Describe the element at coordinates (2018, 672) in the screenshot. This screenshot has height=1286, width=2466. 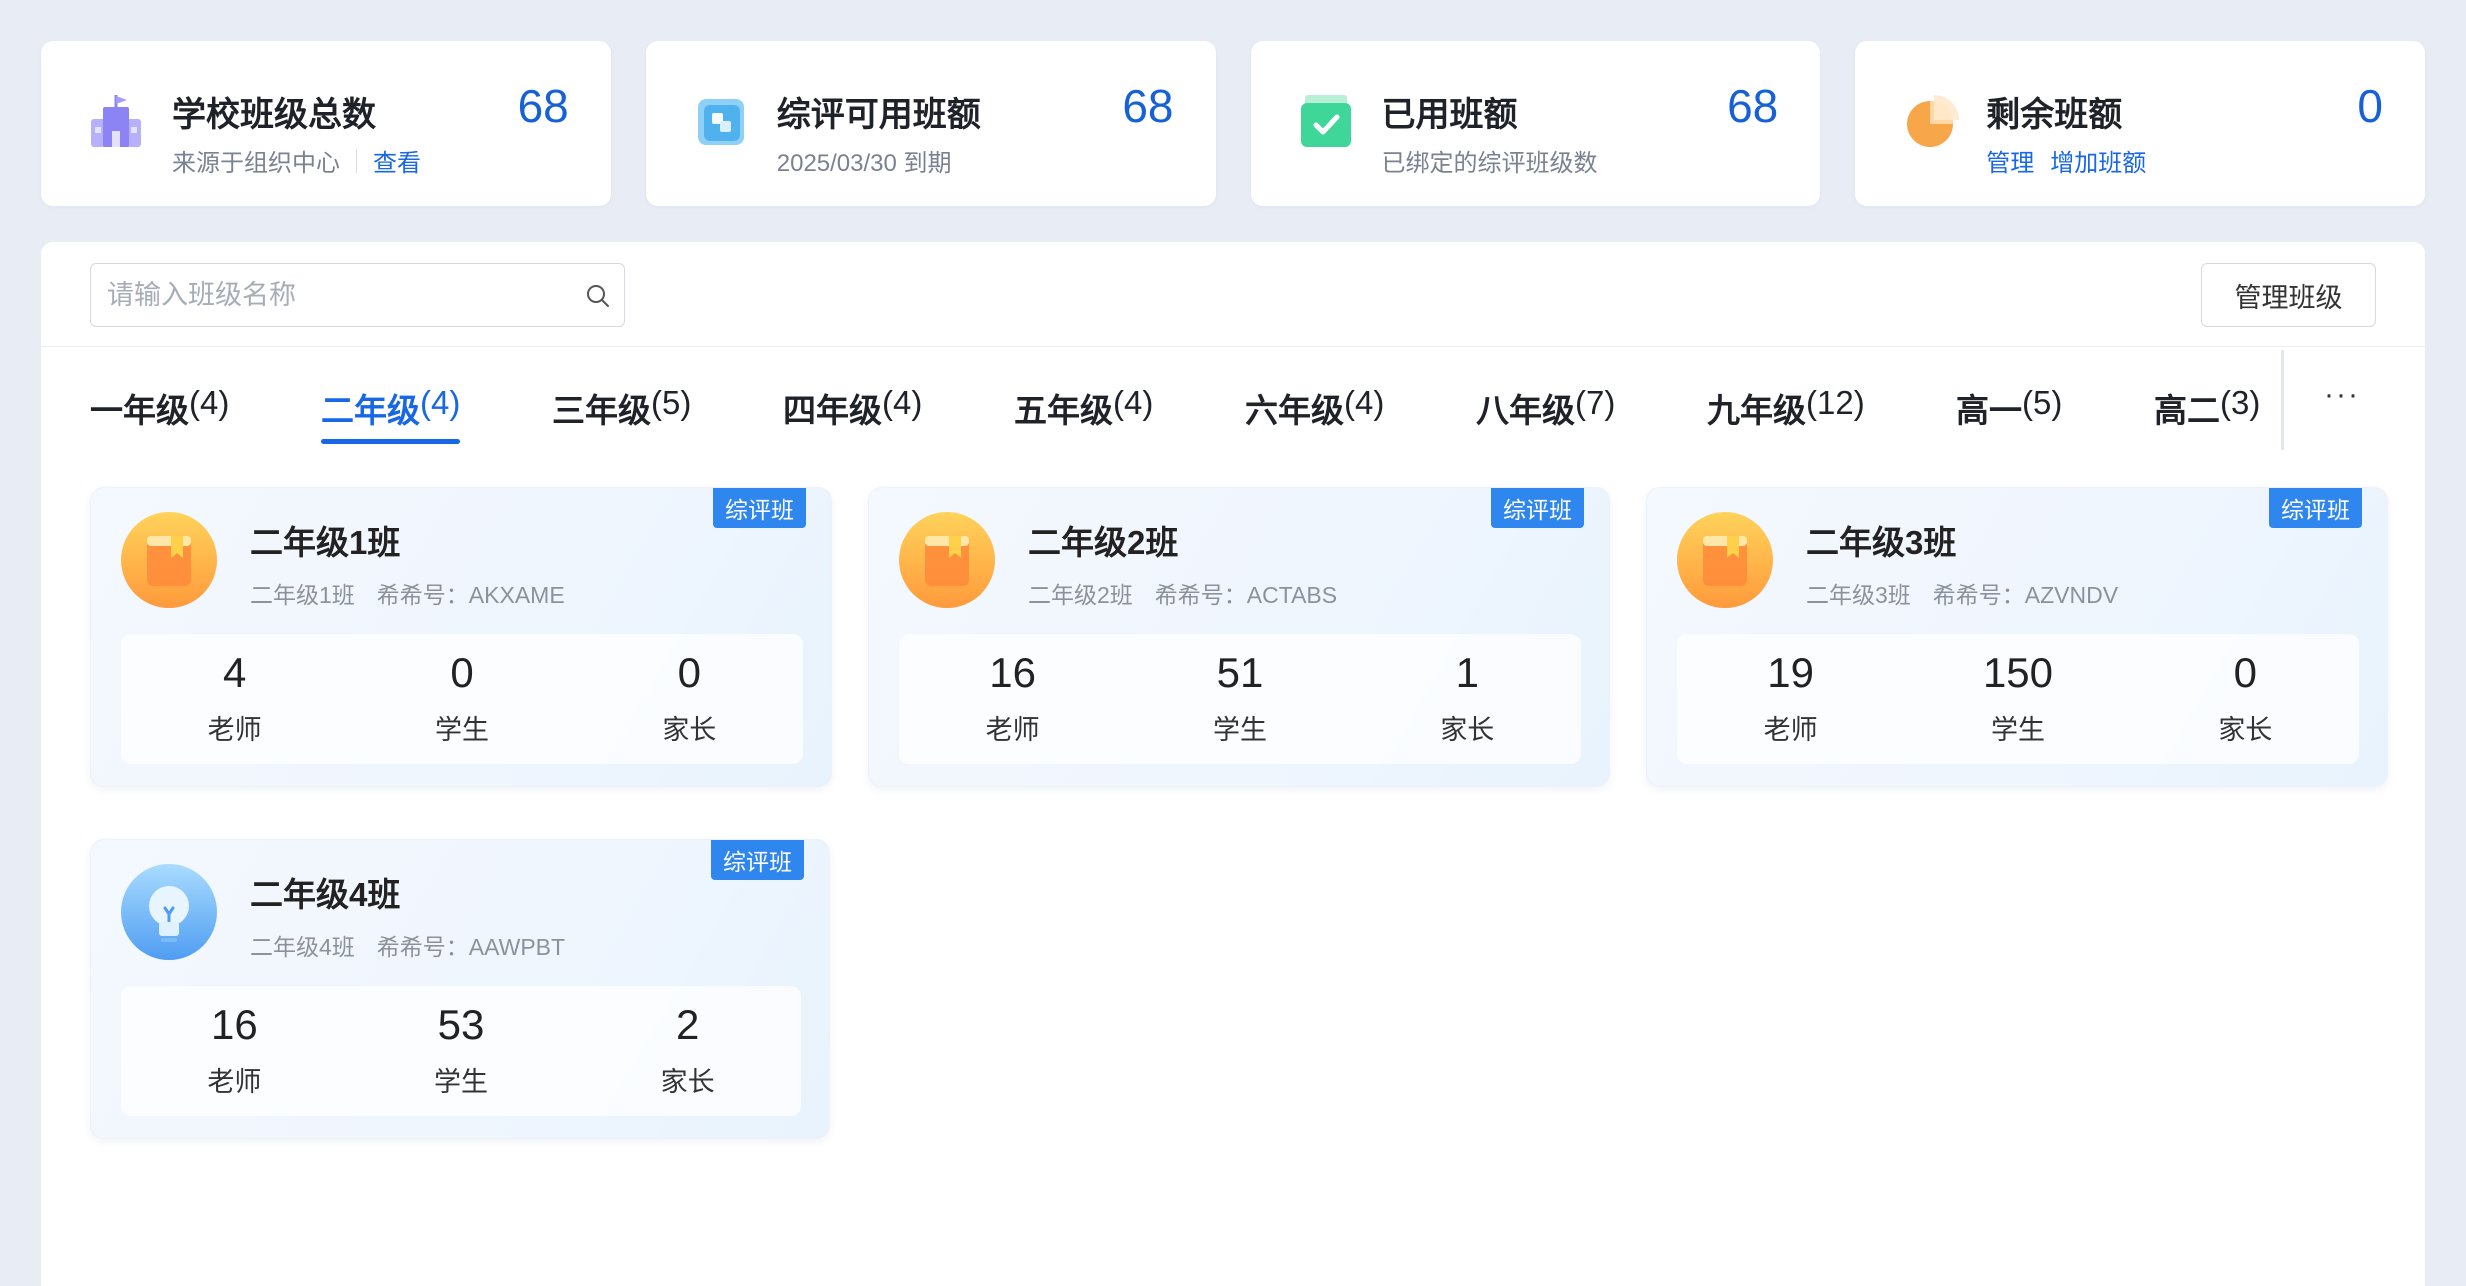
I see `student-count: 150` at that location.